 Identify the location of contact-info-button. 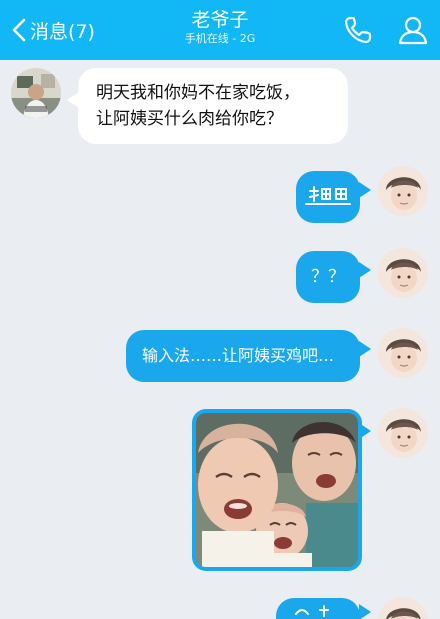
(413, 30).